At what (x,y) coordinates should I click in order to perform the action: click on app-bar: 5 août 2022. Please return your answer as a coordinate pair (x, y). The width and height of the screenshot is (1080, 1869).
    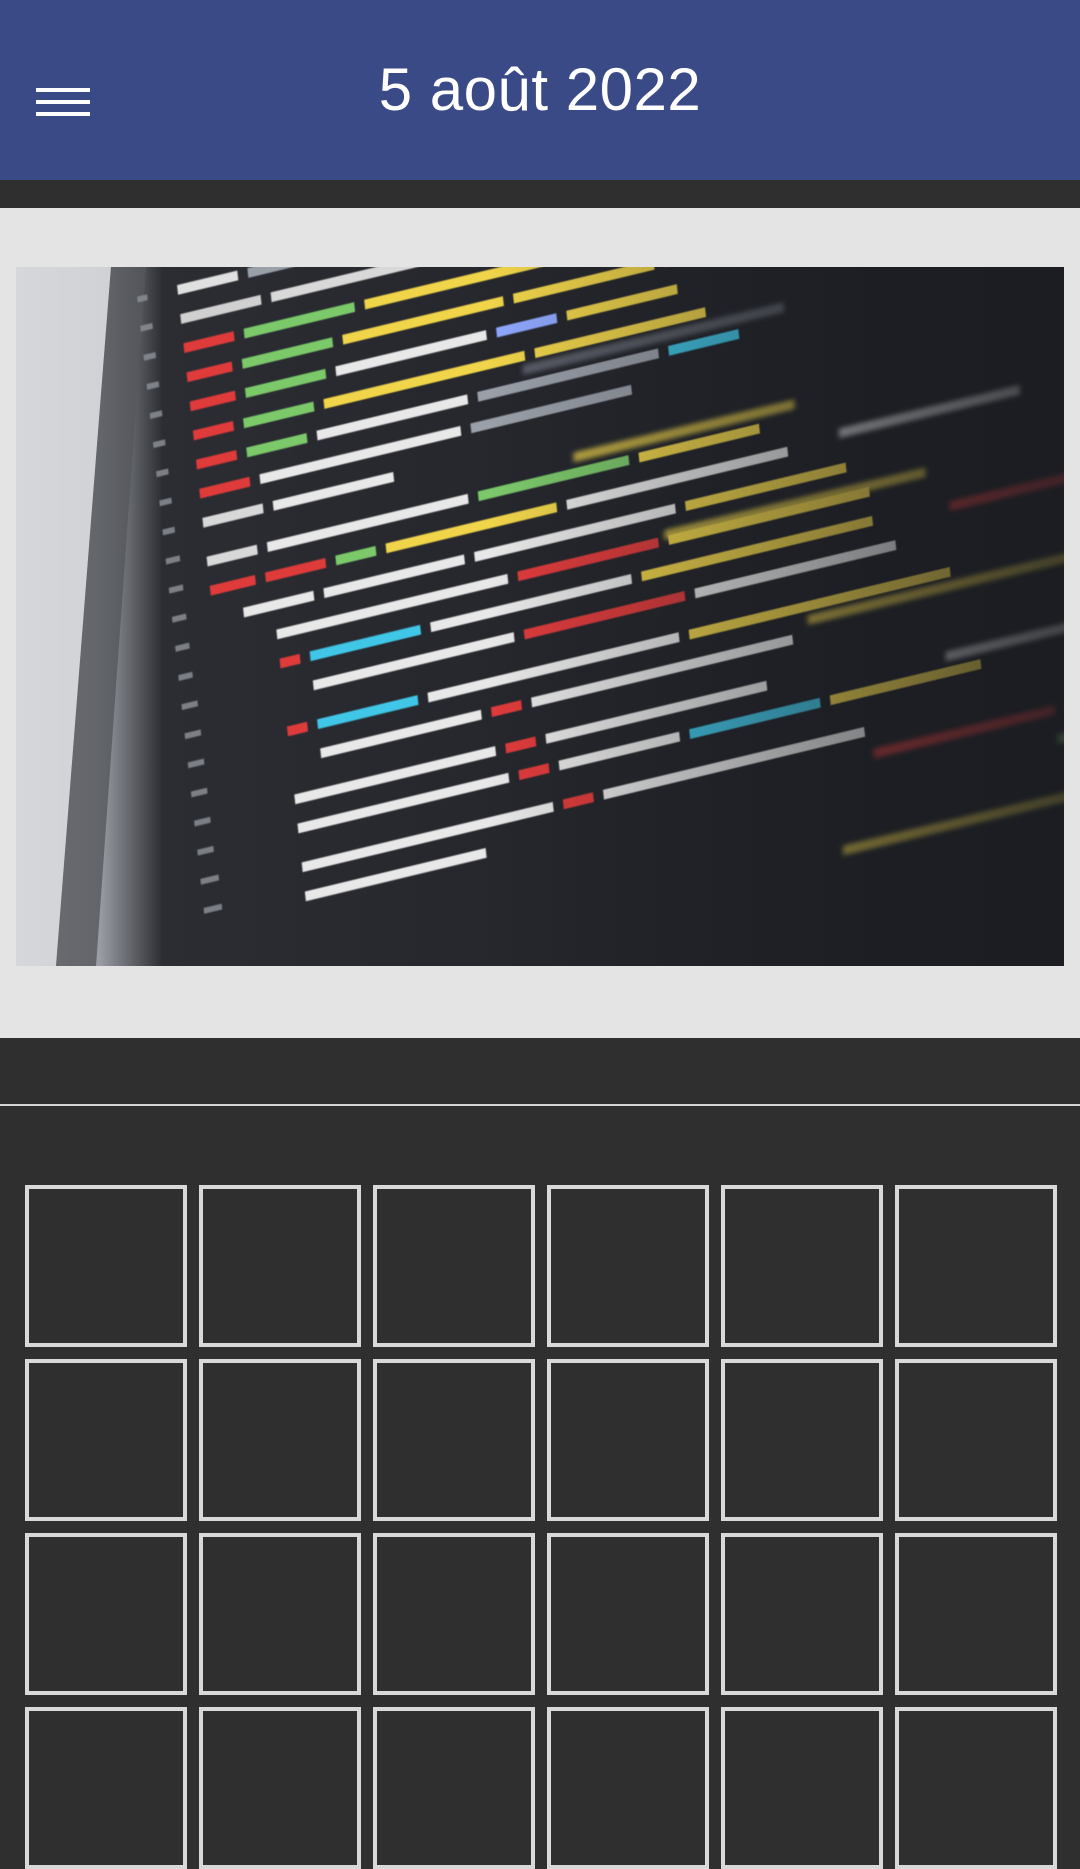
    Looking at the image, I should click on (540, 90).